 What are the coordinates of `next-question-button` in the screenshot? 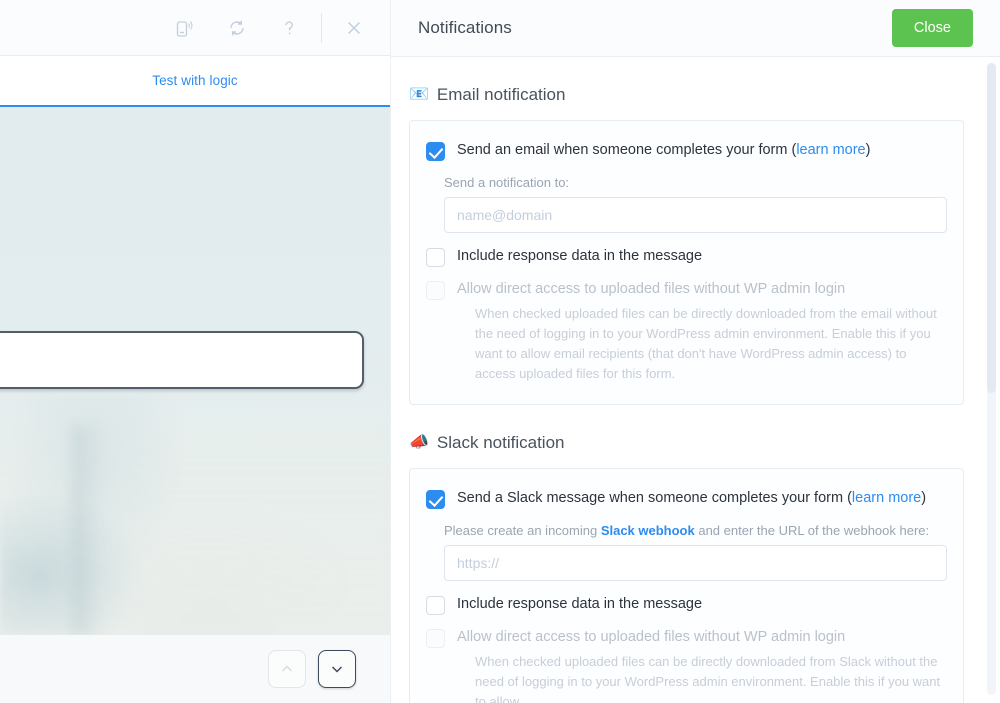 It's located at (337, 669).